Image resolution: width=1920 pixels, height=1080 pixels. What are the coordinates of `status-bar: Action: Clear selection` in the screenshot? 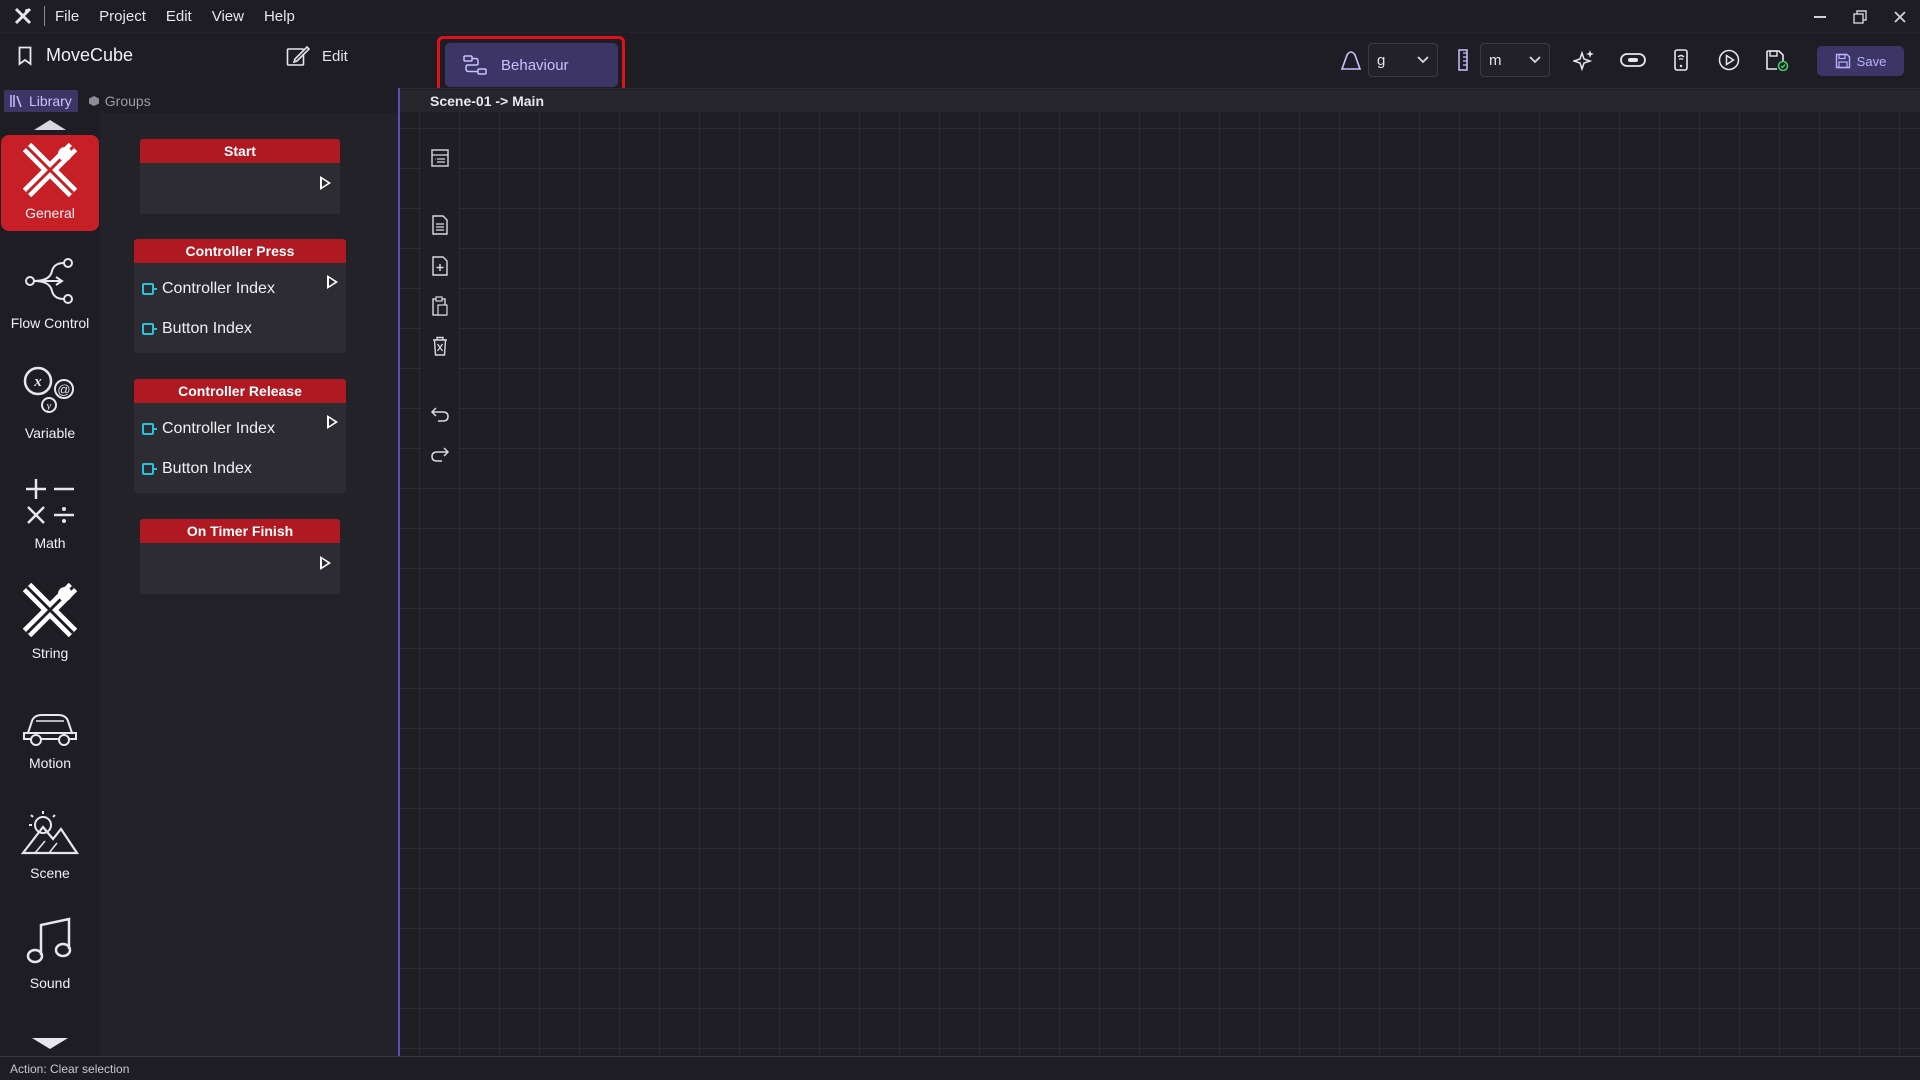 It's located at (960, 1068).